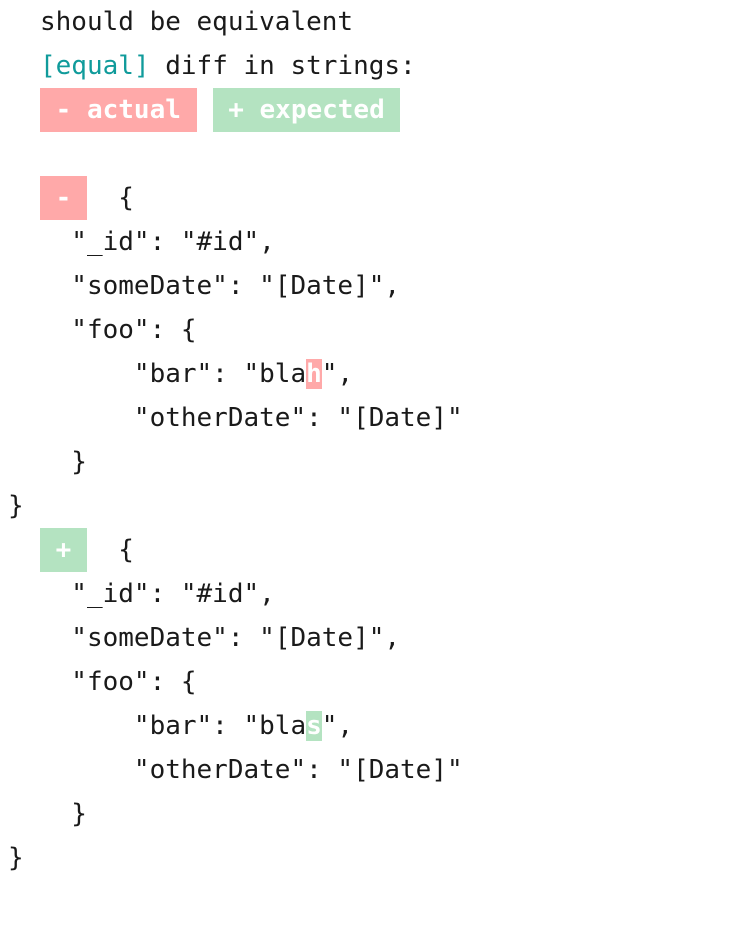  I want to click on actual-bar-suffix: ",, so click(337, 374).